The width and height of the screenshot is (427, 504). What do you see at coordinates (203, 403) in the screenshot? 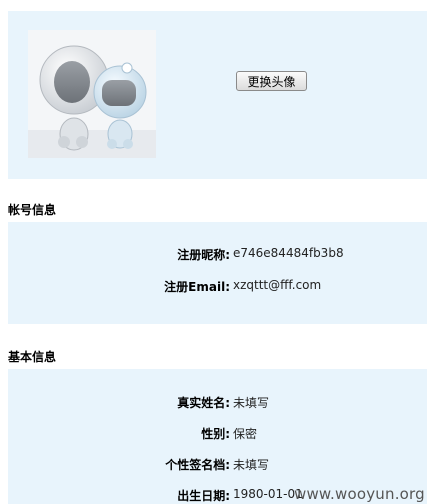
I see `real-name-label: 真实姓名:` at bounding box center [203, 403].